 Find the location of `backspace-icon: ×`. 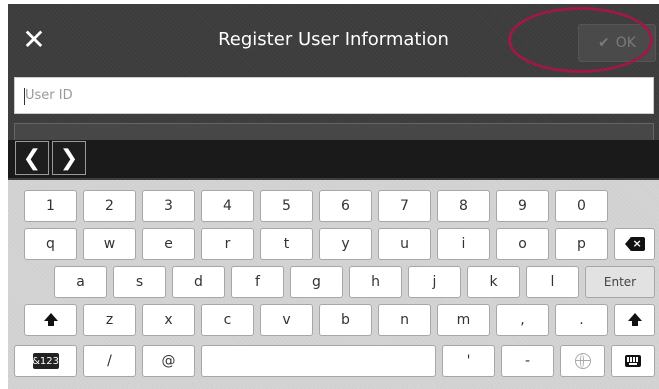

backspace-icon: × is located at coordinates (634, 244).